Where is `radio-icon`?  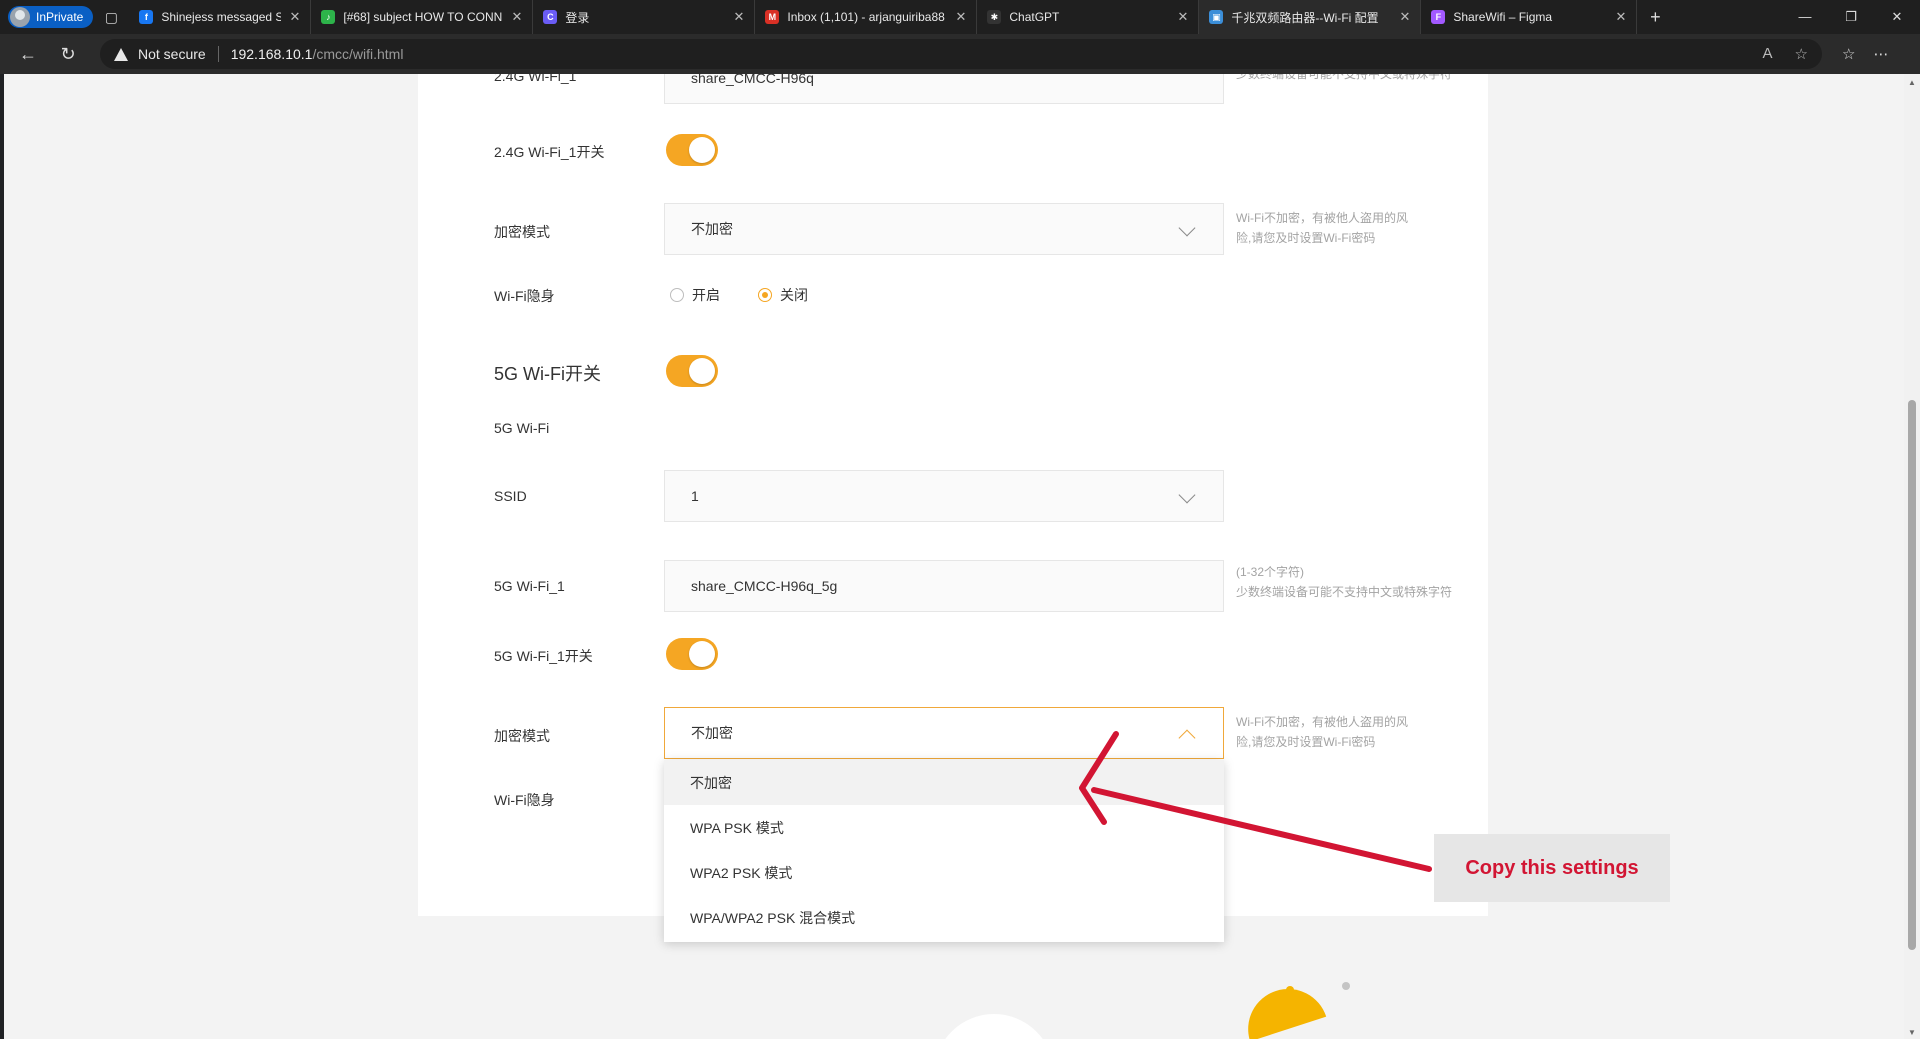 radio-icon is located at coordinates (677, 295).